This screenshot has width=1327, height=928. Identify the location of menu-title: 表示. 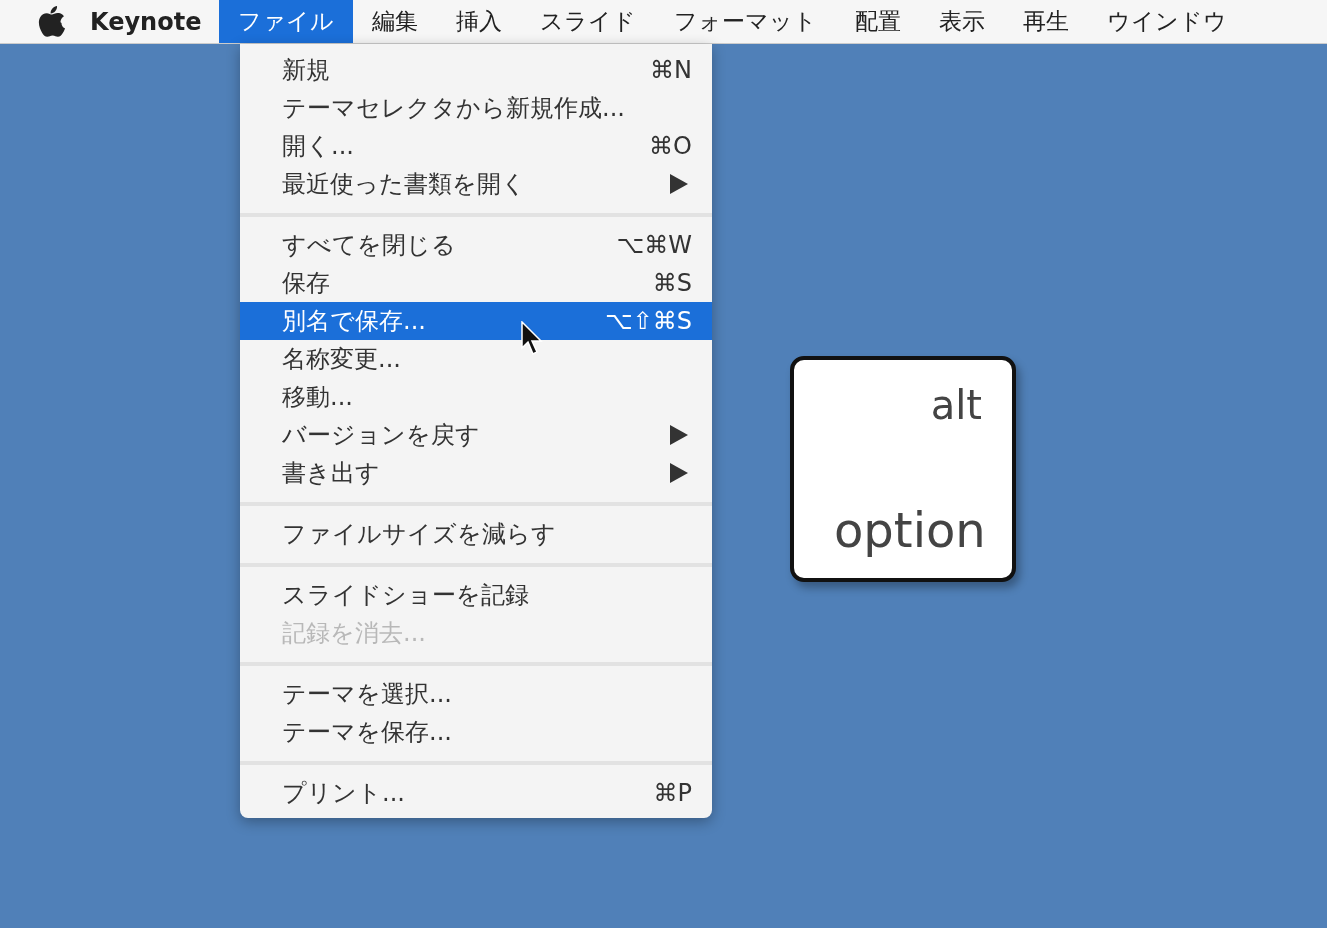
(962, 21).